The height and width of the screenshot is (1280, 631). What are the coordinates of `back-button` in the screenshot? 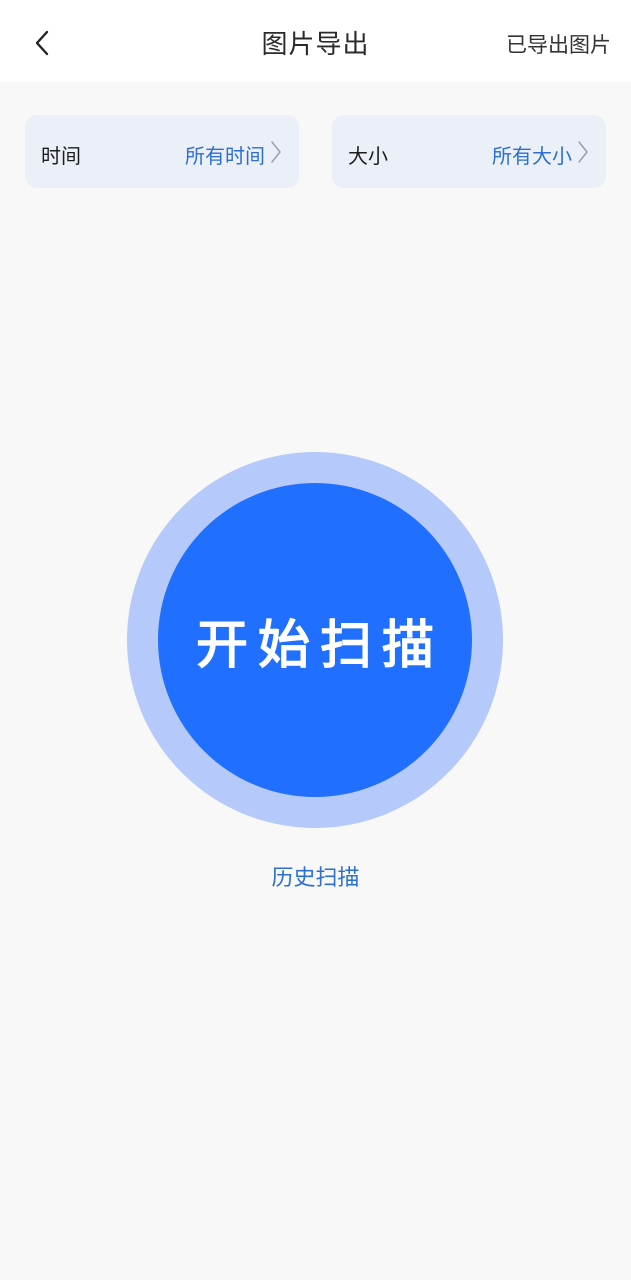 It's located at (42, 43).